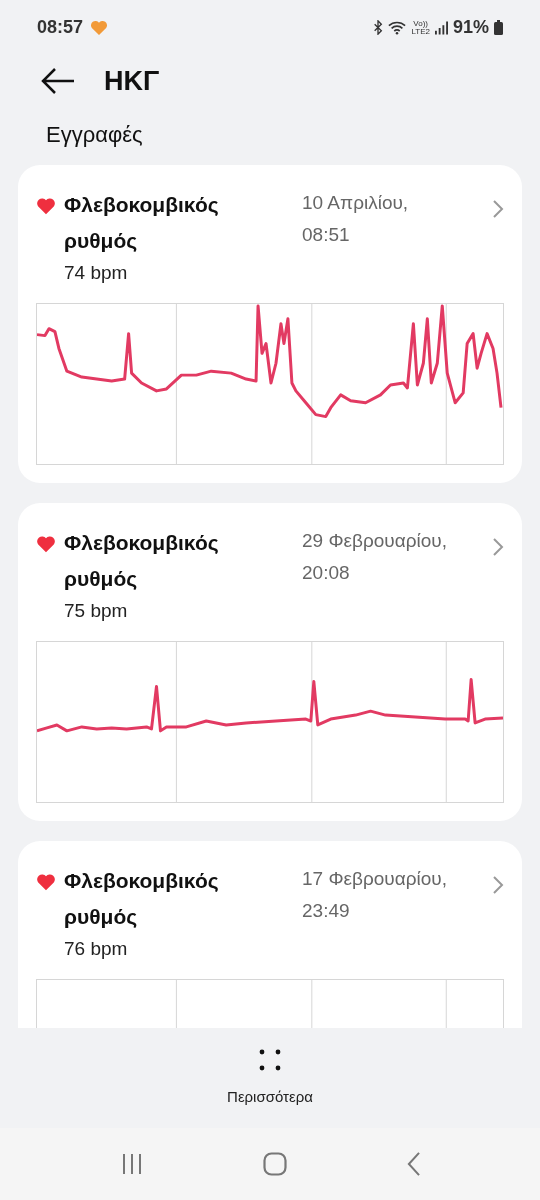  What do you see at coordinates (274, 1164) in the screenshot?
I see `home-icon` at bounding box center [274, 1164].